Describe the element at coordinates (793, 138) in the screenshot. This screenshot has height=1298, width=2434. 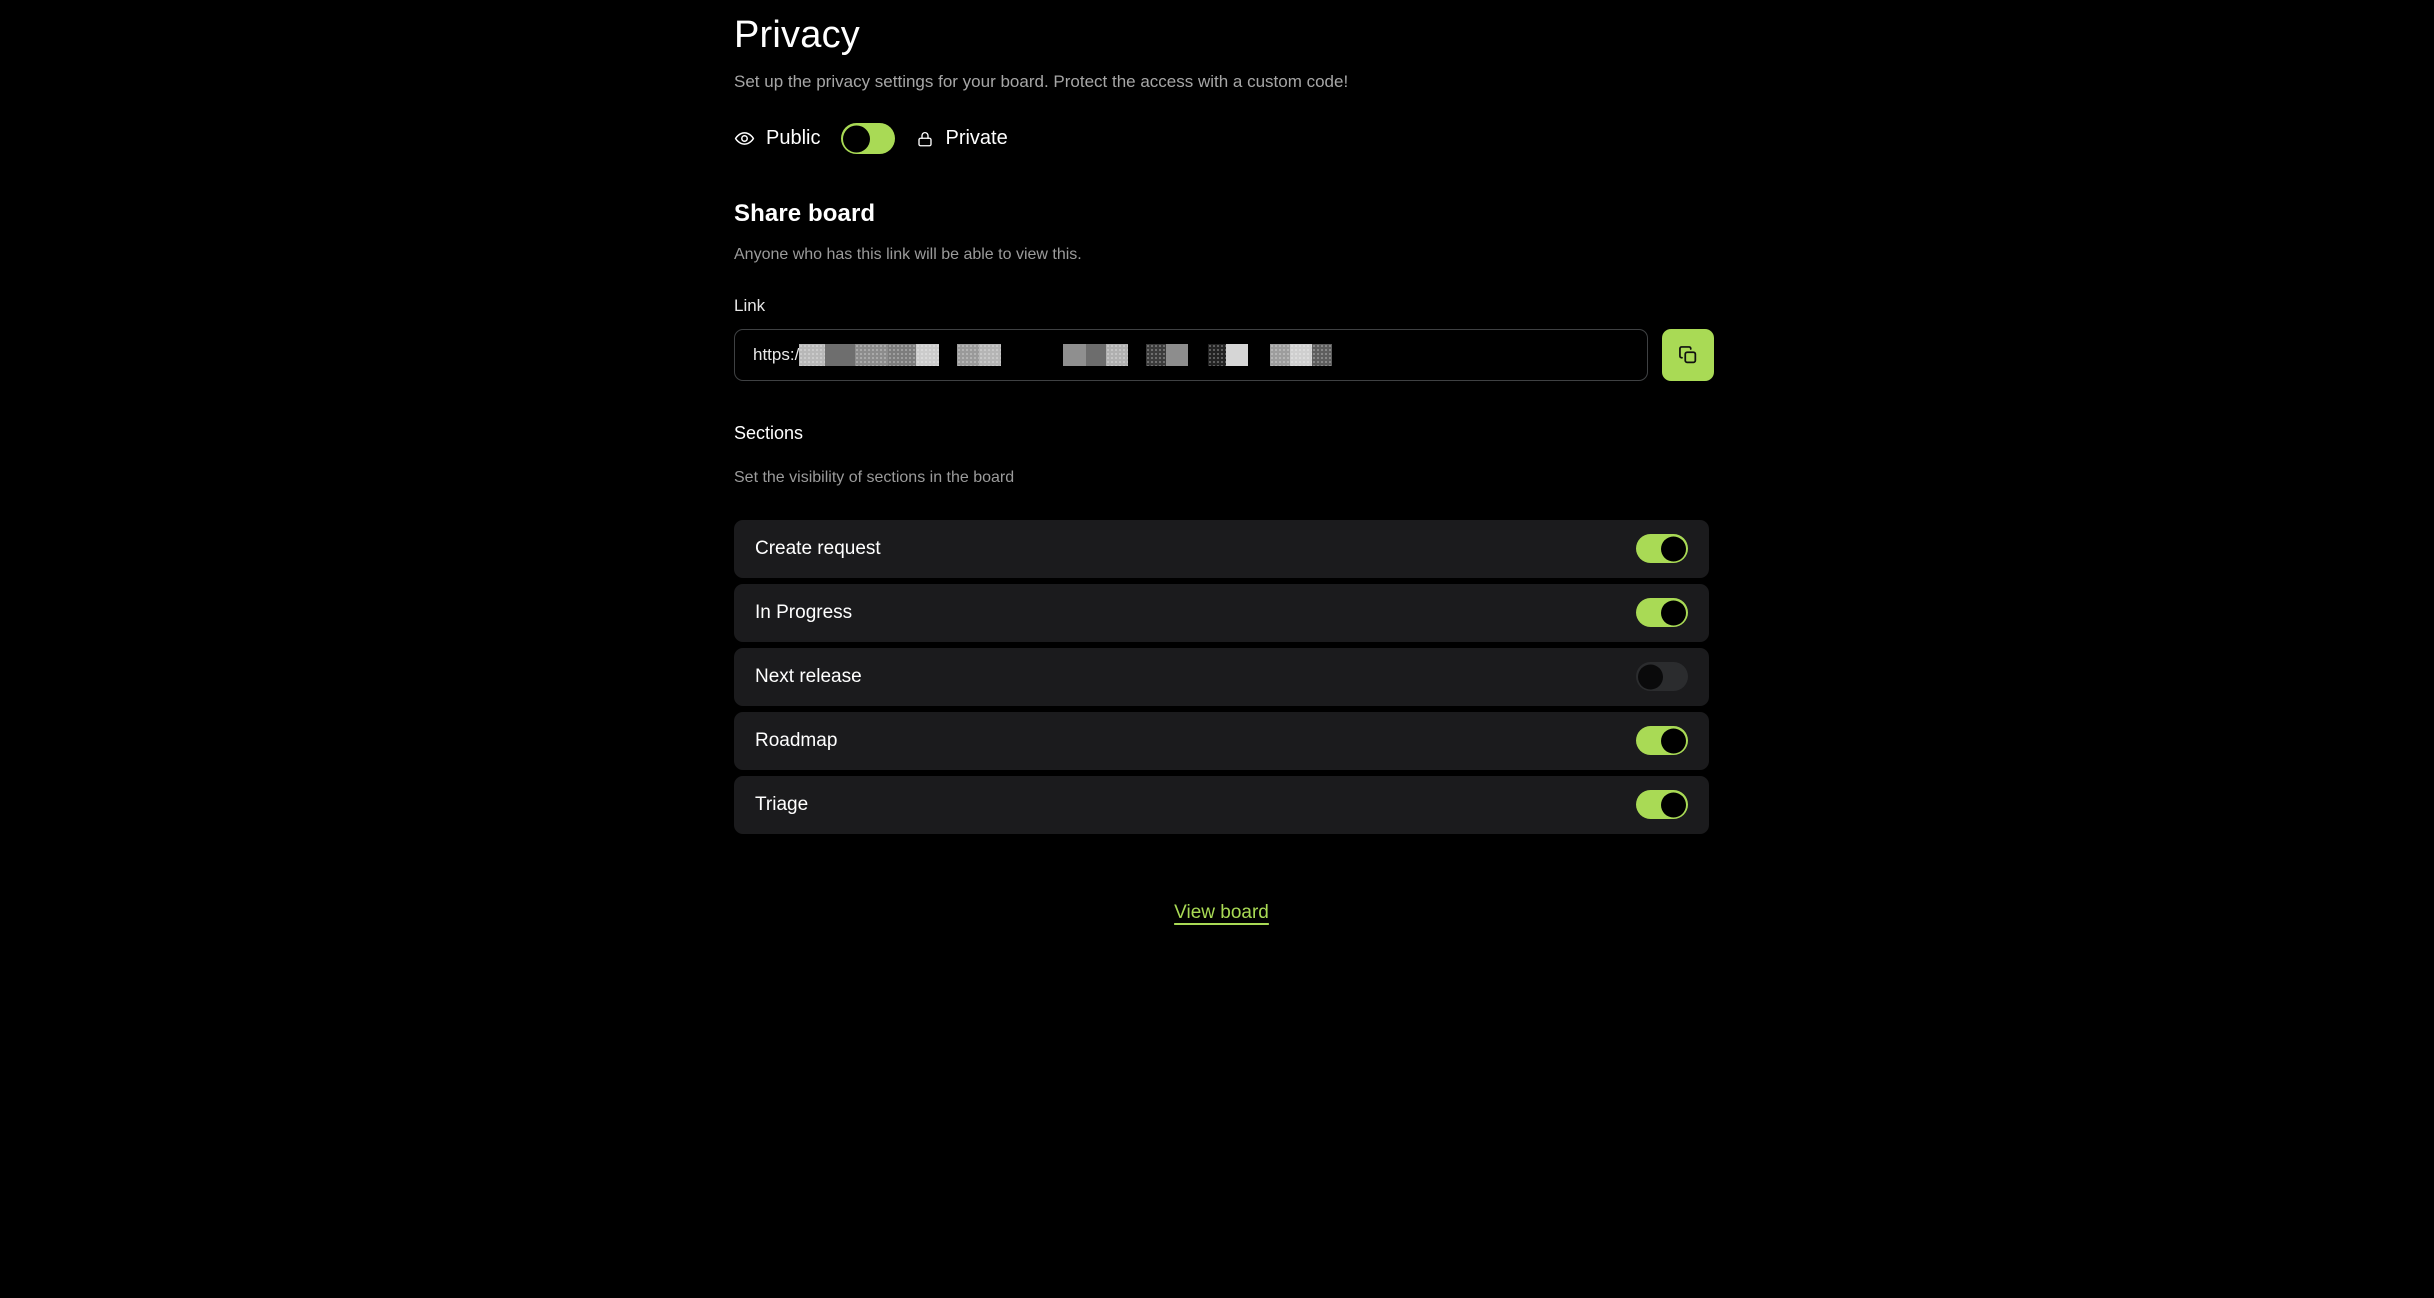
I see `public-label: Public` at that location.